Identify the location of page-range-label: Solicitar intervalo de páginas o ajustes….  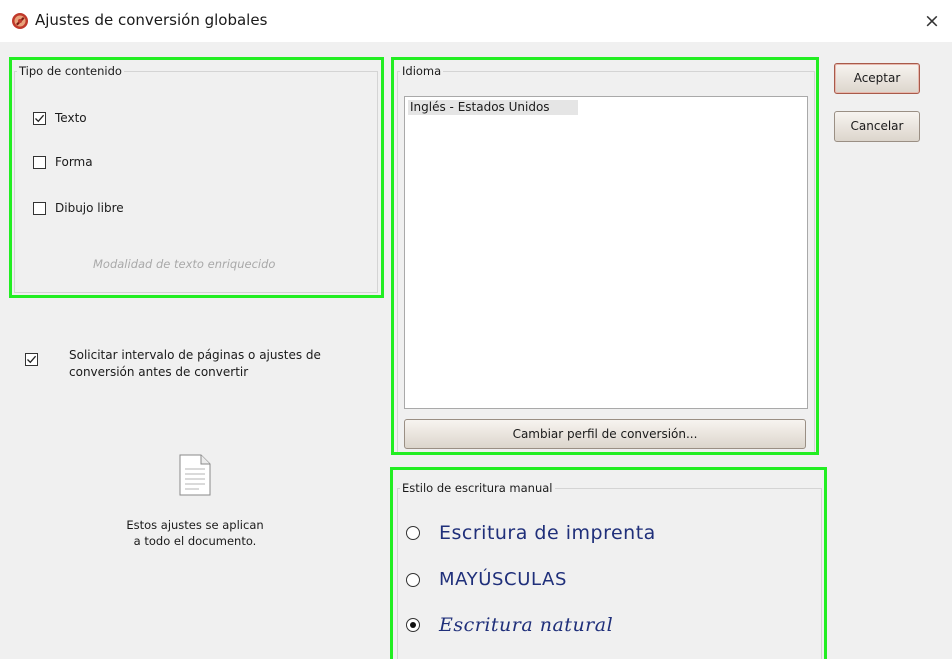
(195, 364).